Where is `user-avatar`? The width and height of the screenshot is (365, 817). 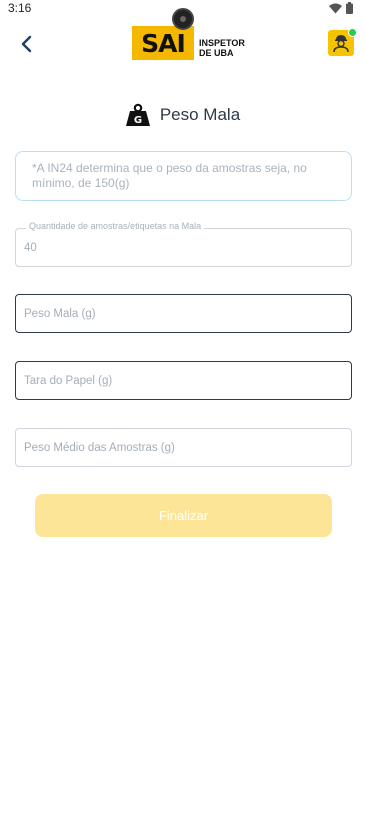
user-avatar is located at coordinates (342, 42).